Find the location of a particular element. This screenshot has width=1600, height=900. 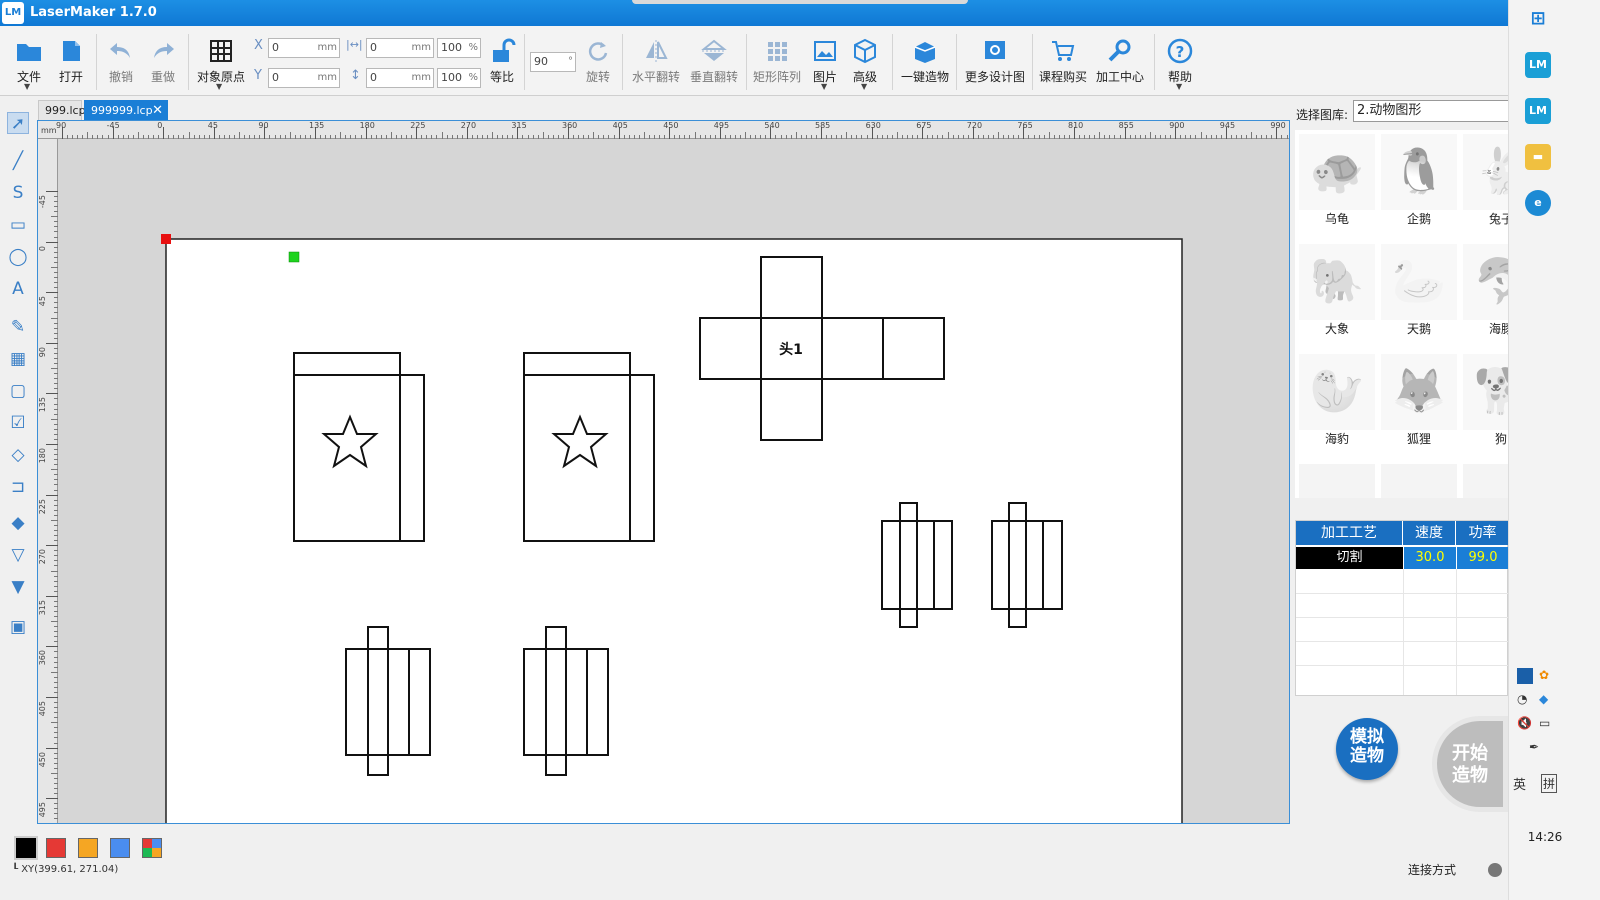

edge-browser-icon: e is located at coordinates (1538, 203).